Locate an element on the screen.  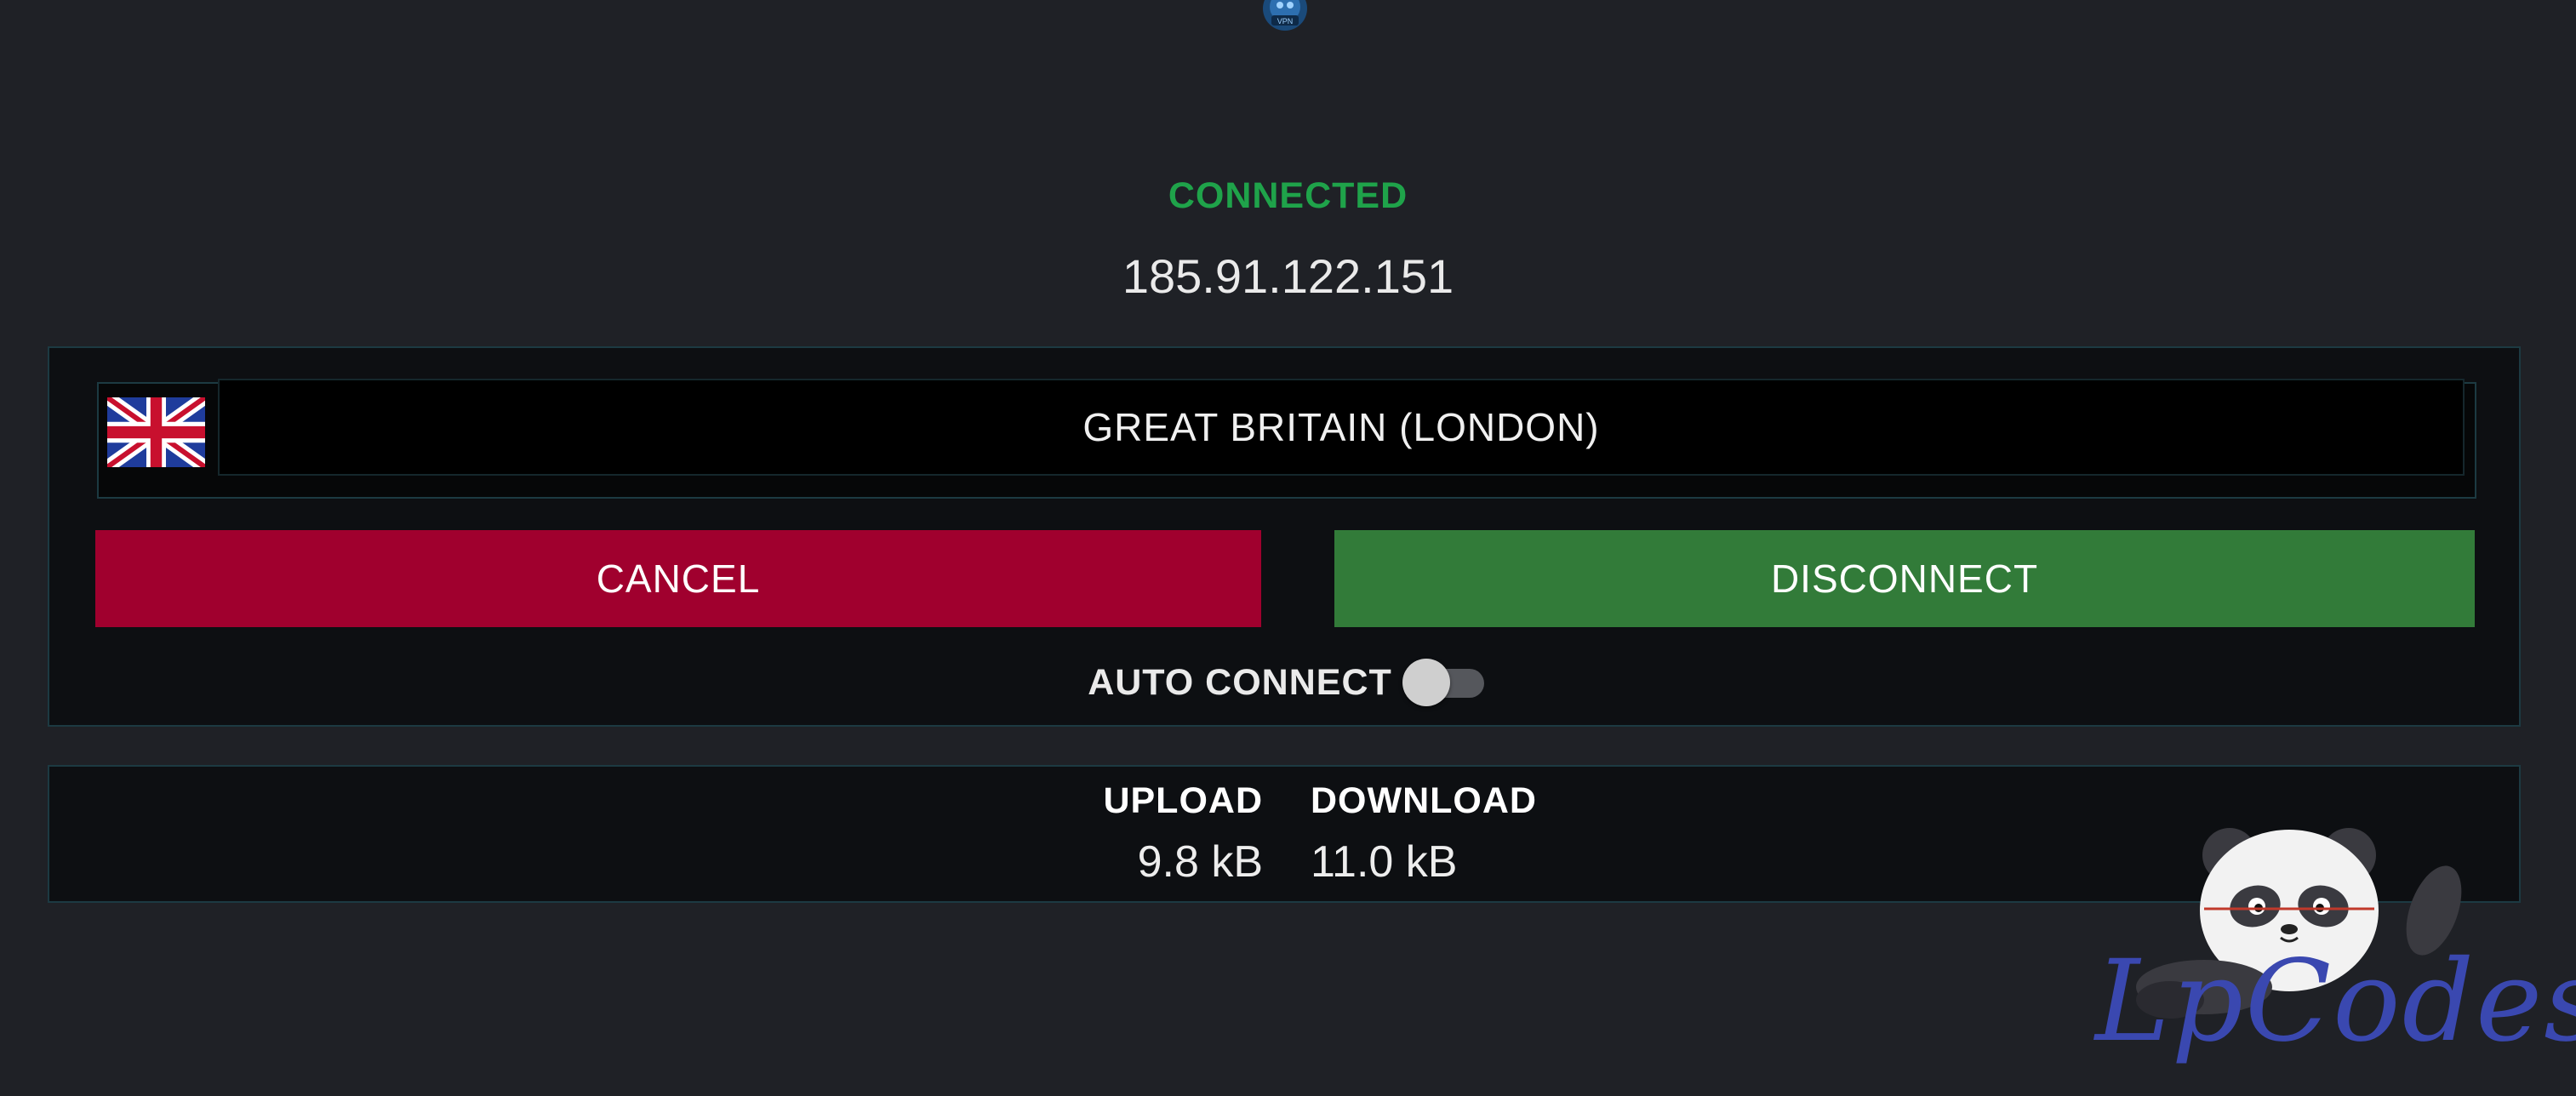
connection-status: CONNECTED is located at coordinates (1288, 196).